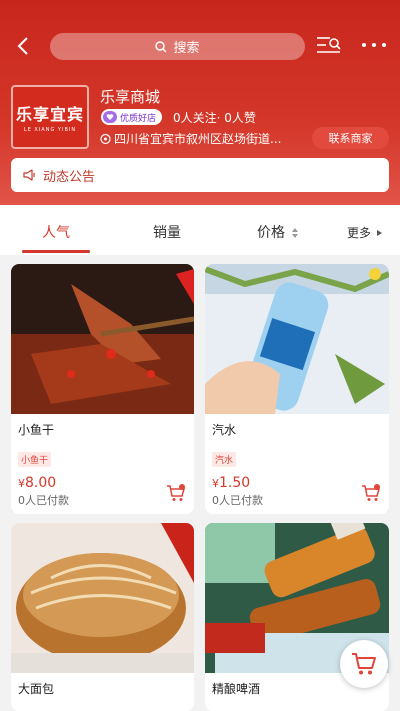  I want to click on floating-cart-button, so click(364, 664).